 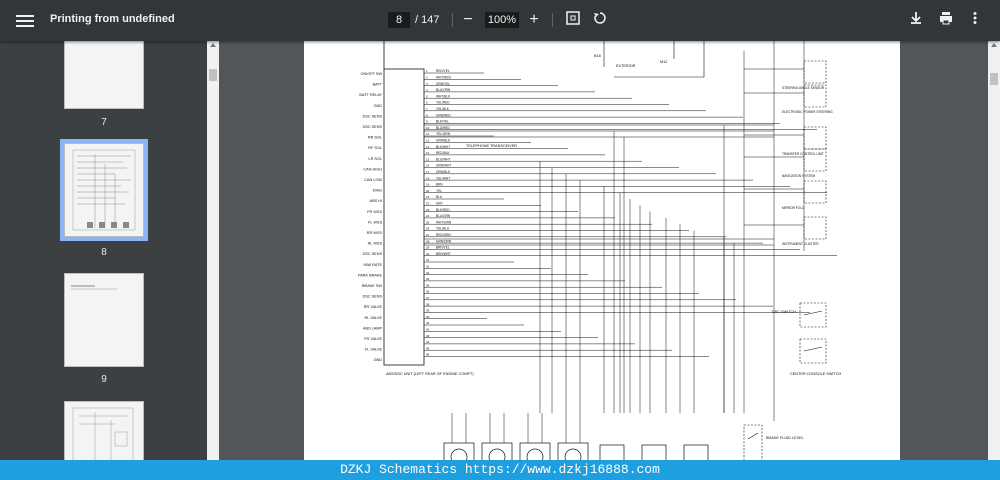 I want to click on component-label: MIRROR FOLD, so click(x=793, y=208).